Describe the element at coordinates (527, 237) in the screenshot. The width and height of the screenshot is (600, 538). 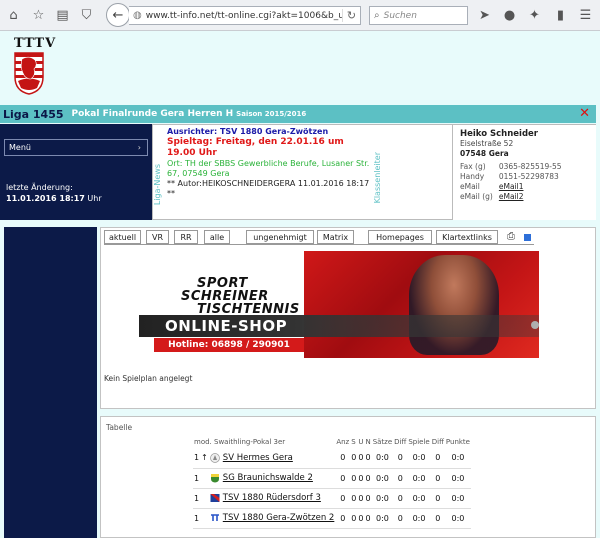
I see `export-icon` at that location.